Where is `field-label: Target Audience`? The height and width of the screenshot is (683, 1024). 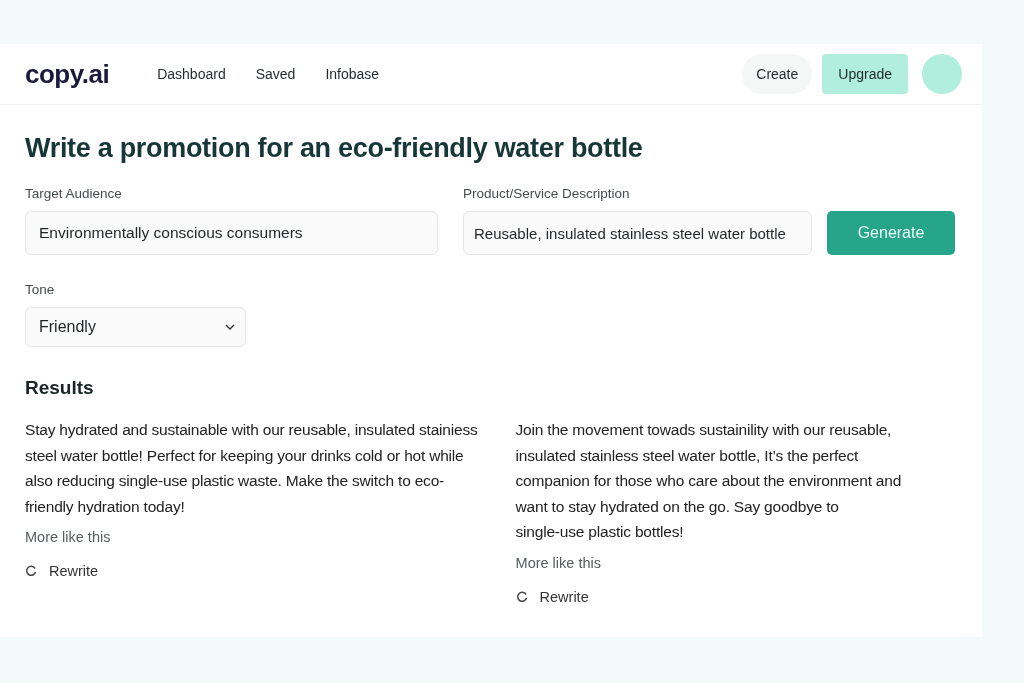 field-label: Target Audience is located at coordinates (74, 193).